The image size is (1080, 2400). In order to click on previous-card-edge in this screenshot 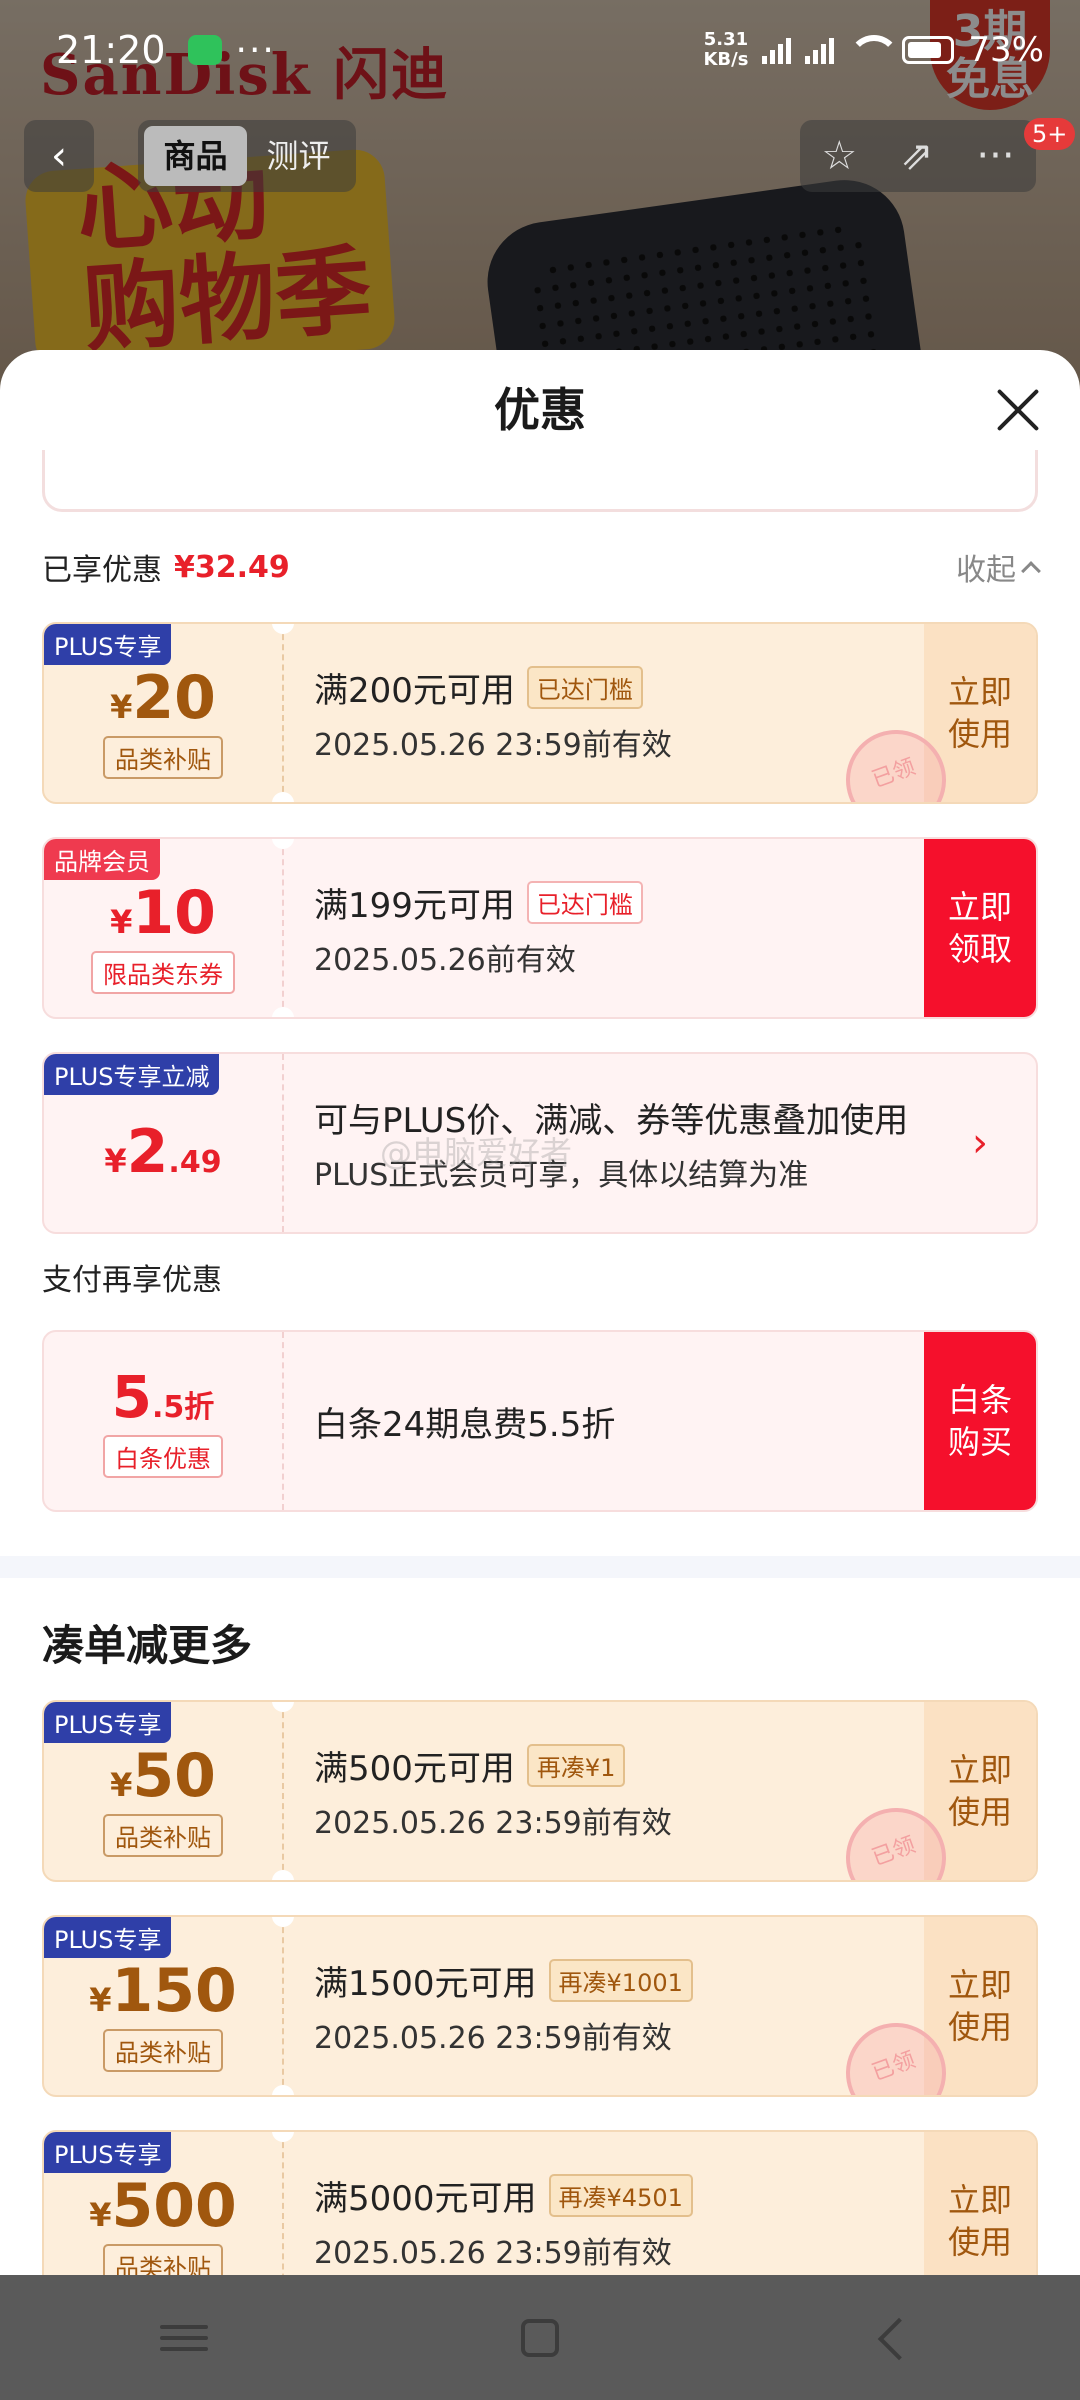, I will do `click(540, 481)`.